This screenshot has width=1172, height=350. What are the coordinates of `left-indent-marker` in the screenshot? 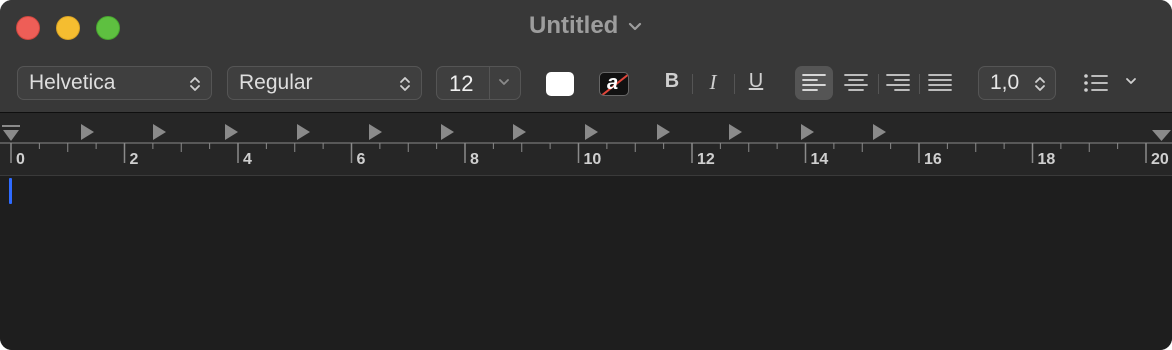 It's located at (11, 133).